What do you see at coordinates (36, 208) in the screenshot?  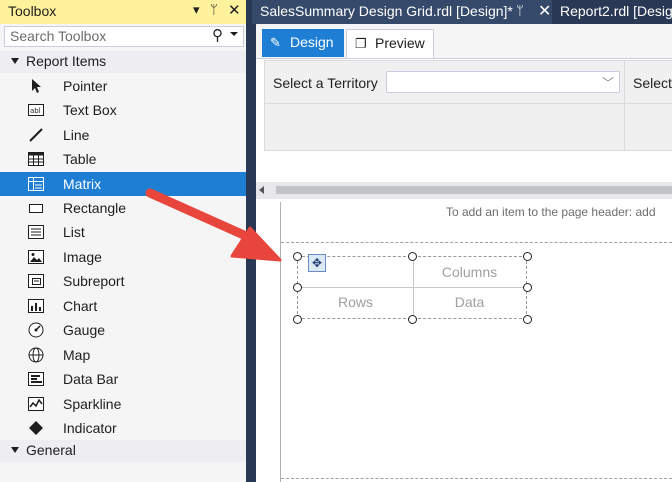 I see `rectangle-icon` at bounding box center [36, 208].